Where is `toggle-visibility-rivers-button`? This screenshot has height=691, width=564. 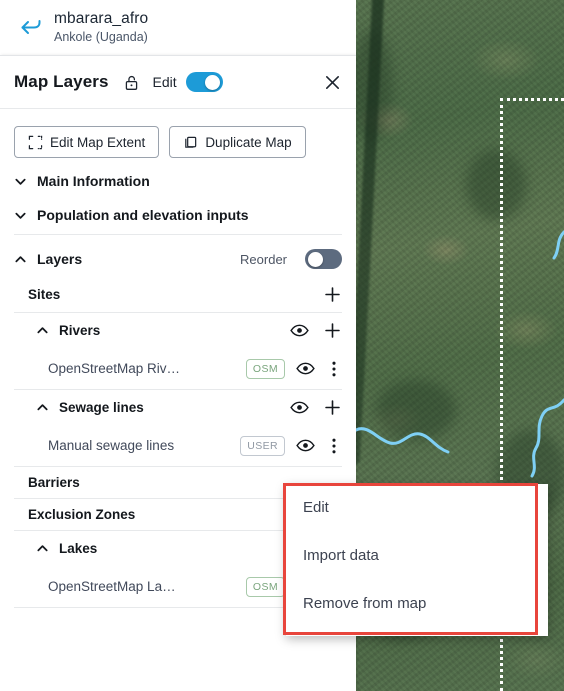
toggle-visibility-rivers-button is located at coordinates (299, 330).